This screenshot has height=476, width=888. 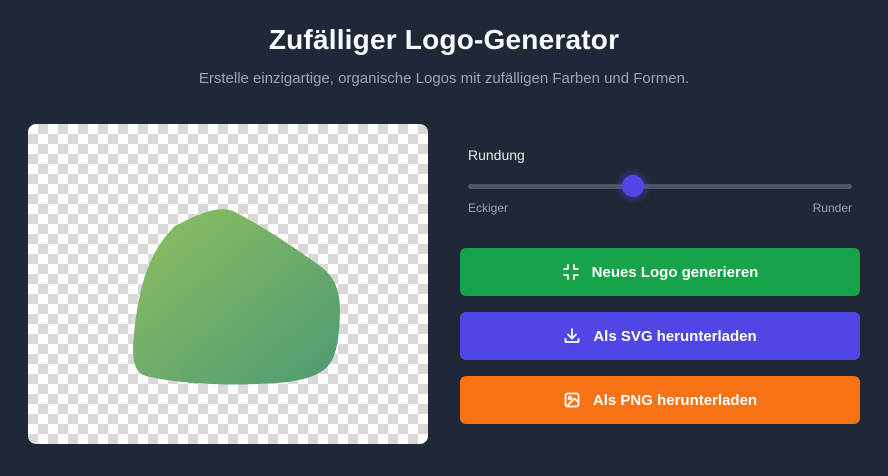 What do you see at coordinates (675, 272) in the screenshot?
I see `generate-logo-label: Neues Logo generieren` at bounding box center [675, 272].